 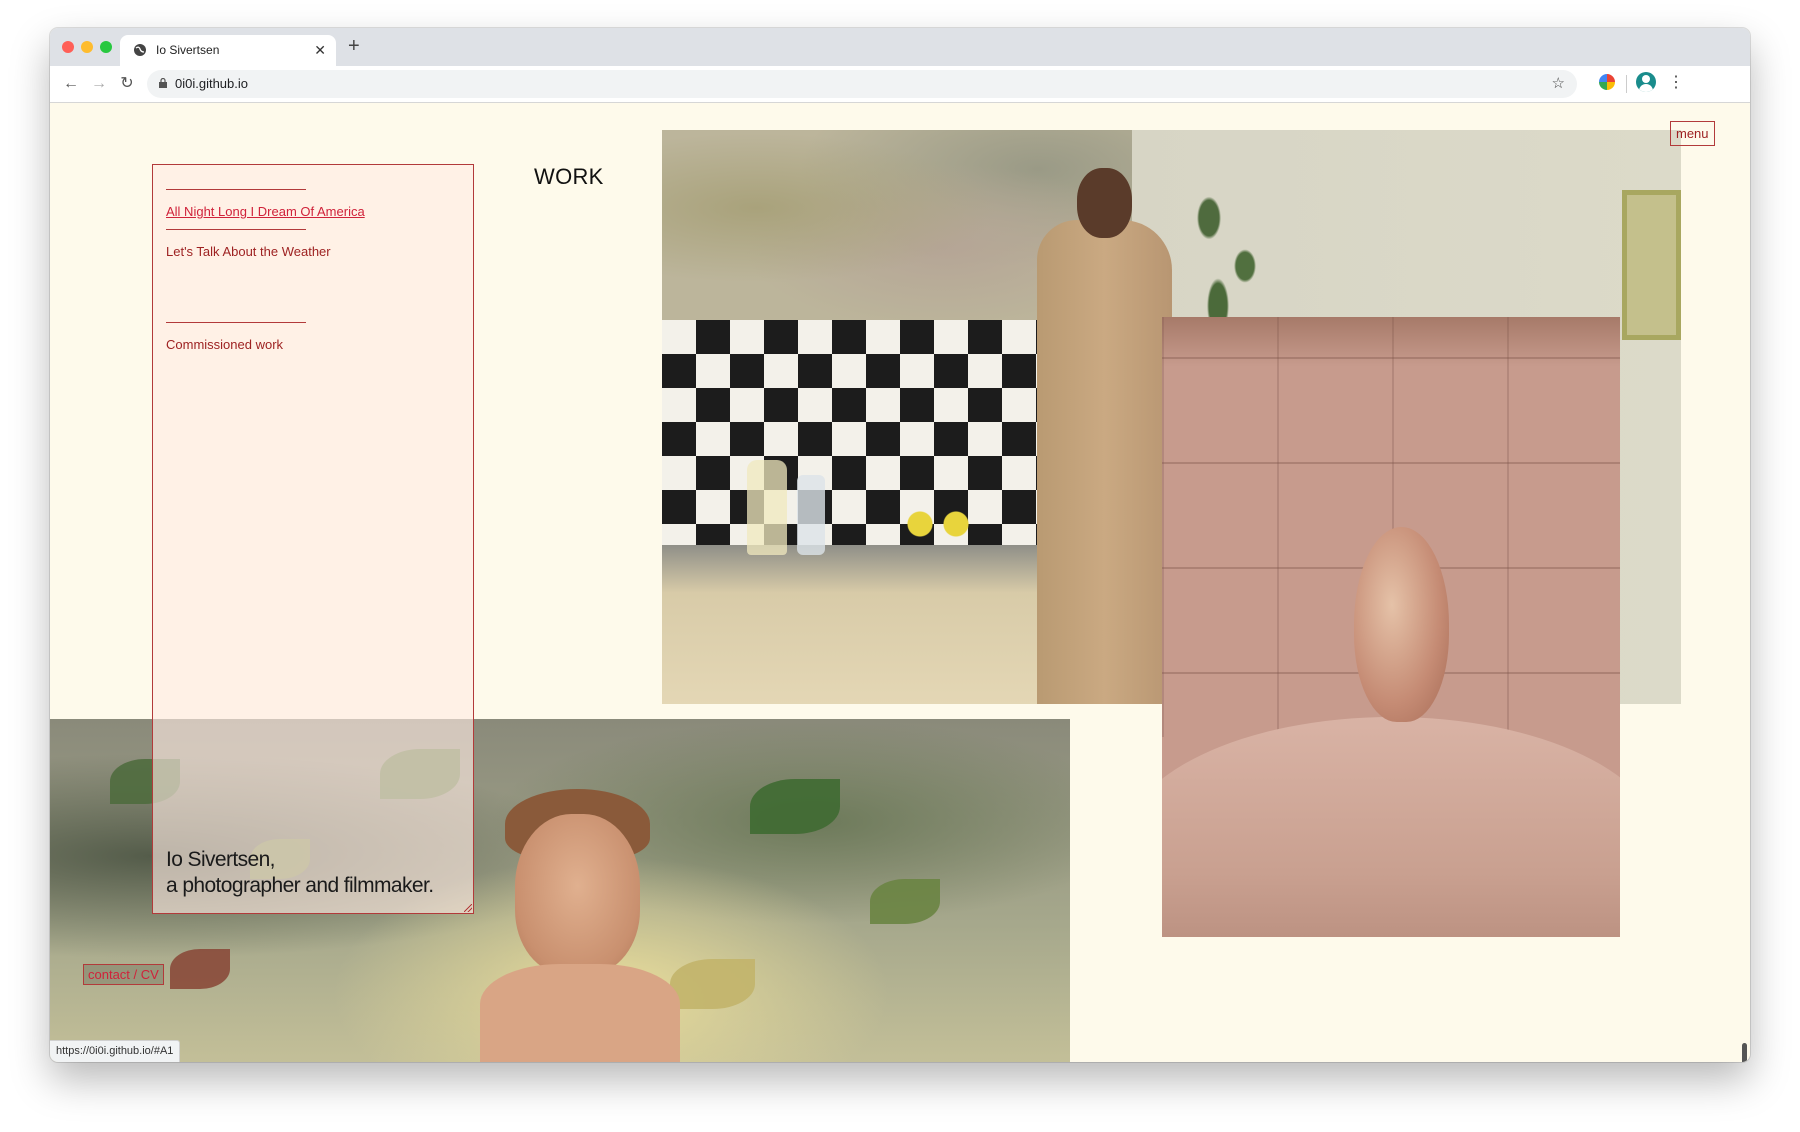 What do you see at coordinates (1626, 84) in the screenshot?
I see `toolbar-divider` at bounding box center [1626, 84].